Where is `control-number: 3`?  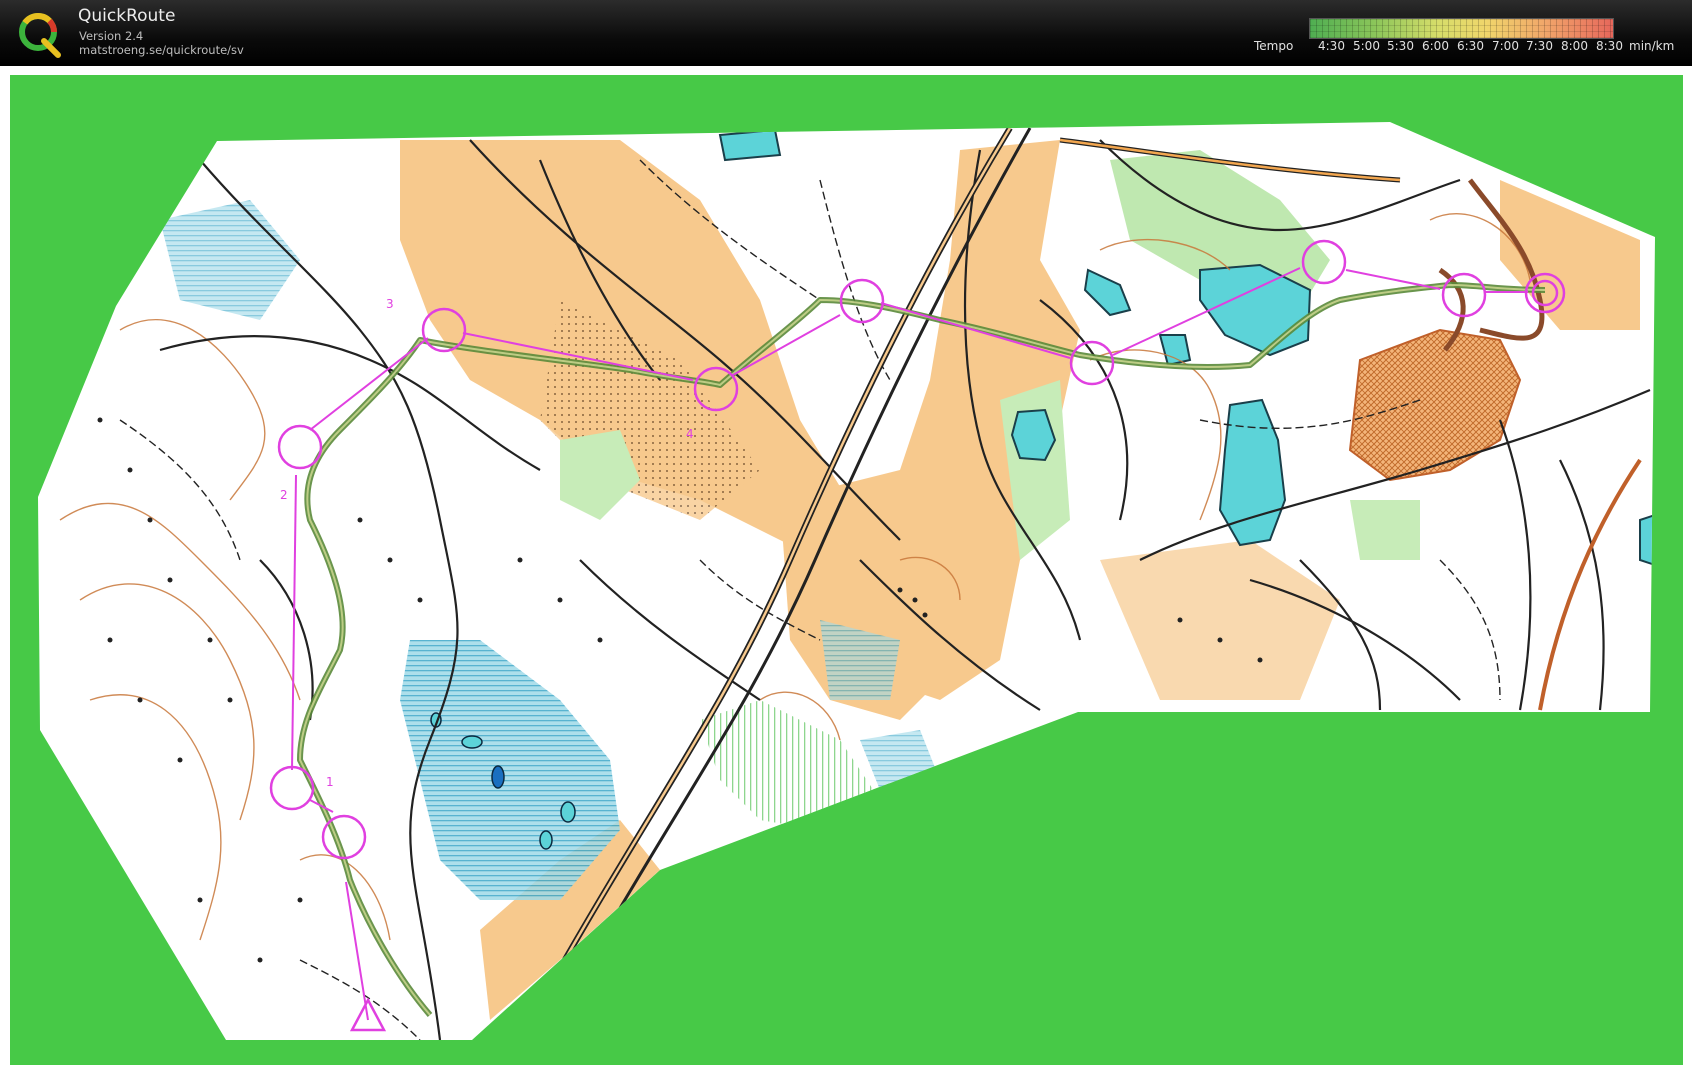 control-number: 3 is located at coordinates (390, 304).